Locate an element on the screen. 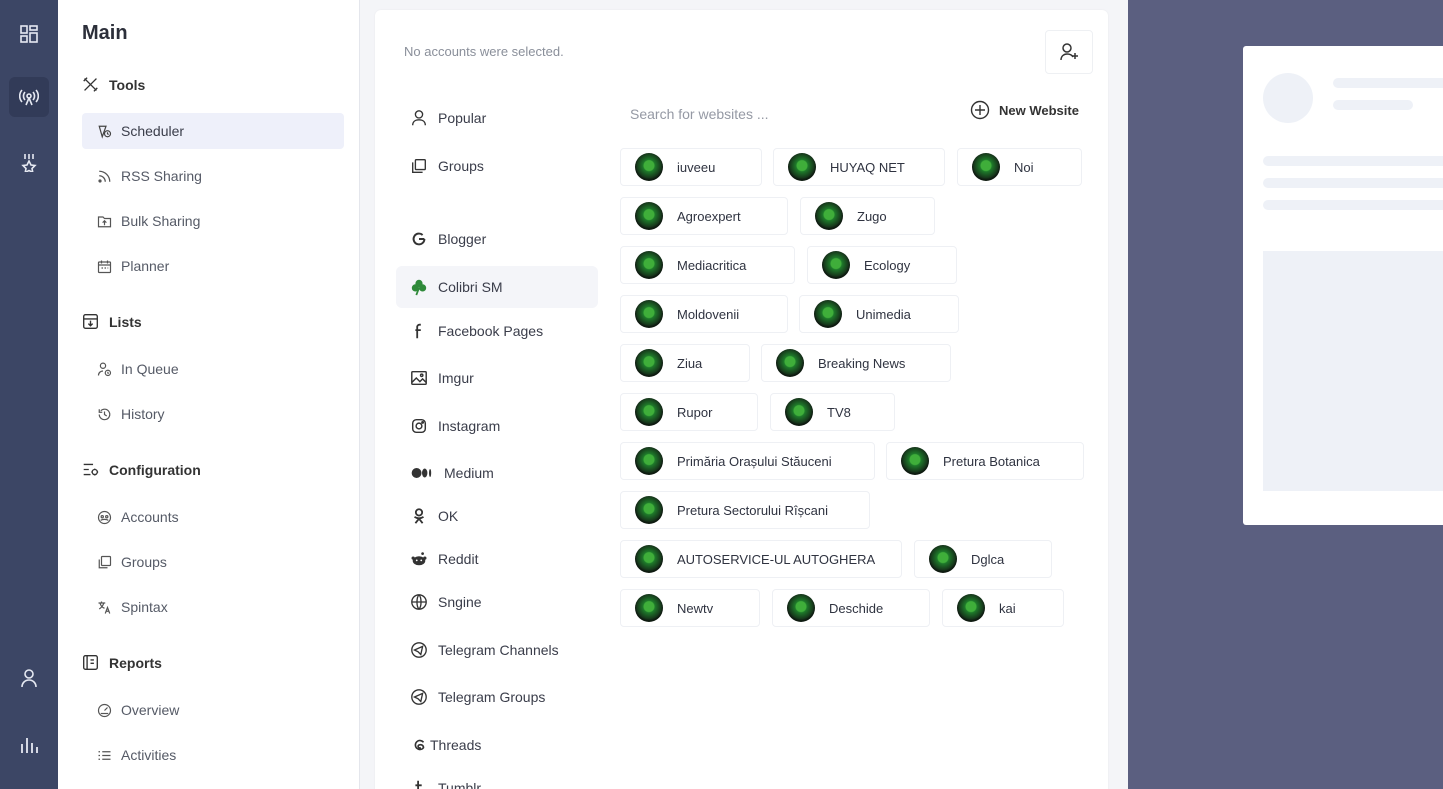 This screenshot has height=789, width=1443. icon-rail is located at coordinates (29, 394).